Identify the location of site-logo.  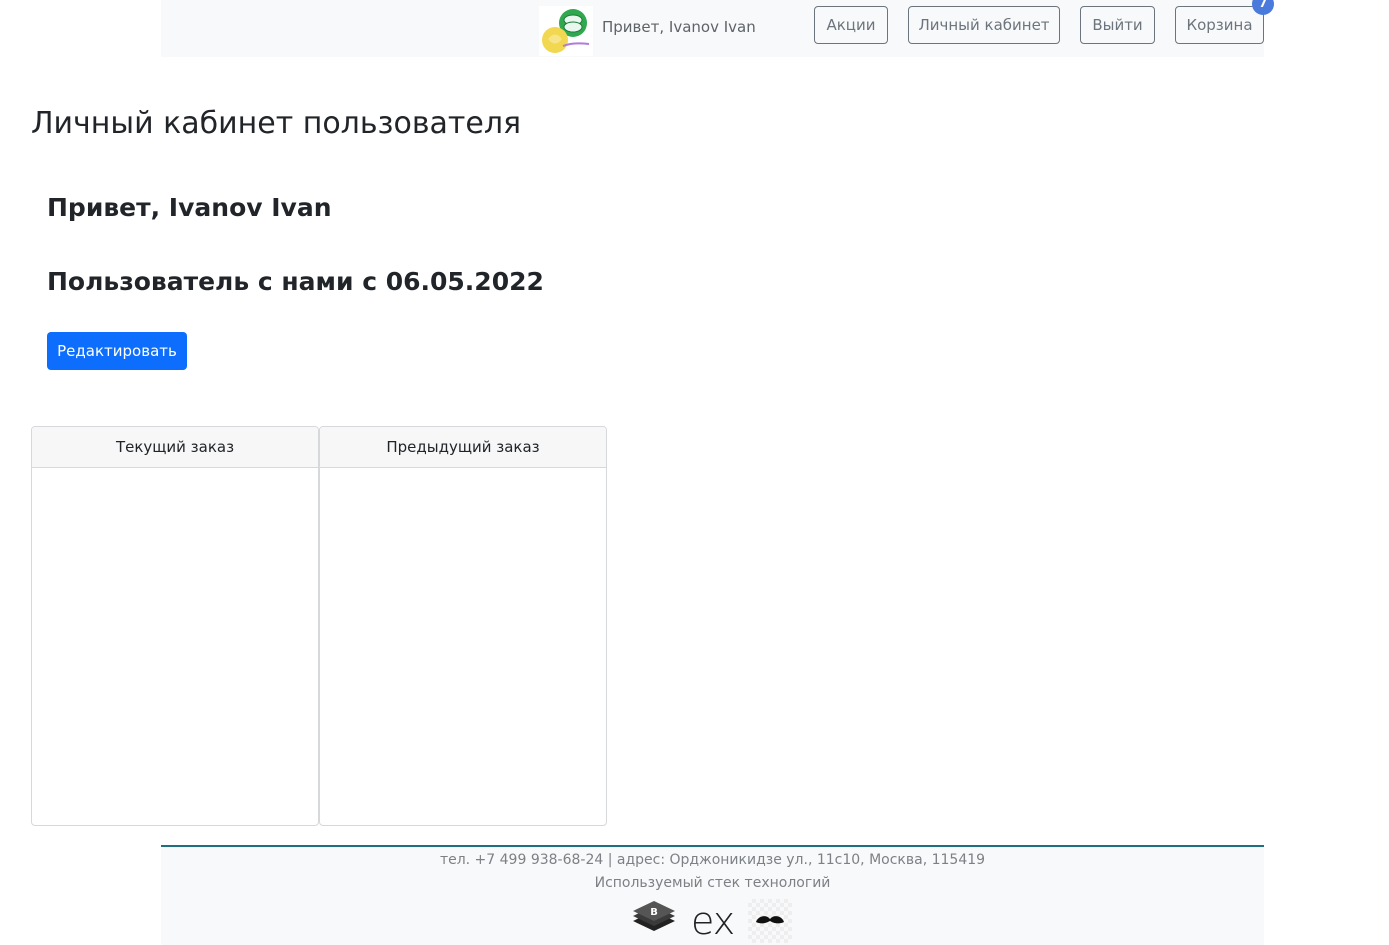
(566, 31).